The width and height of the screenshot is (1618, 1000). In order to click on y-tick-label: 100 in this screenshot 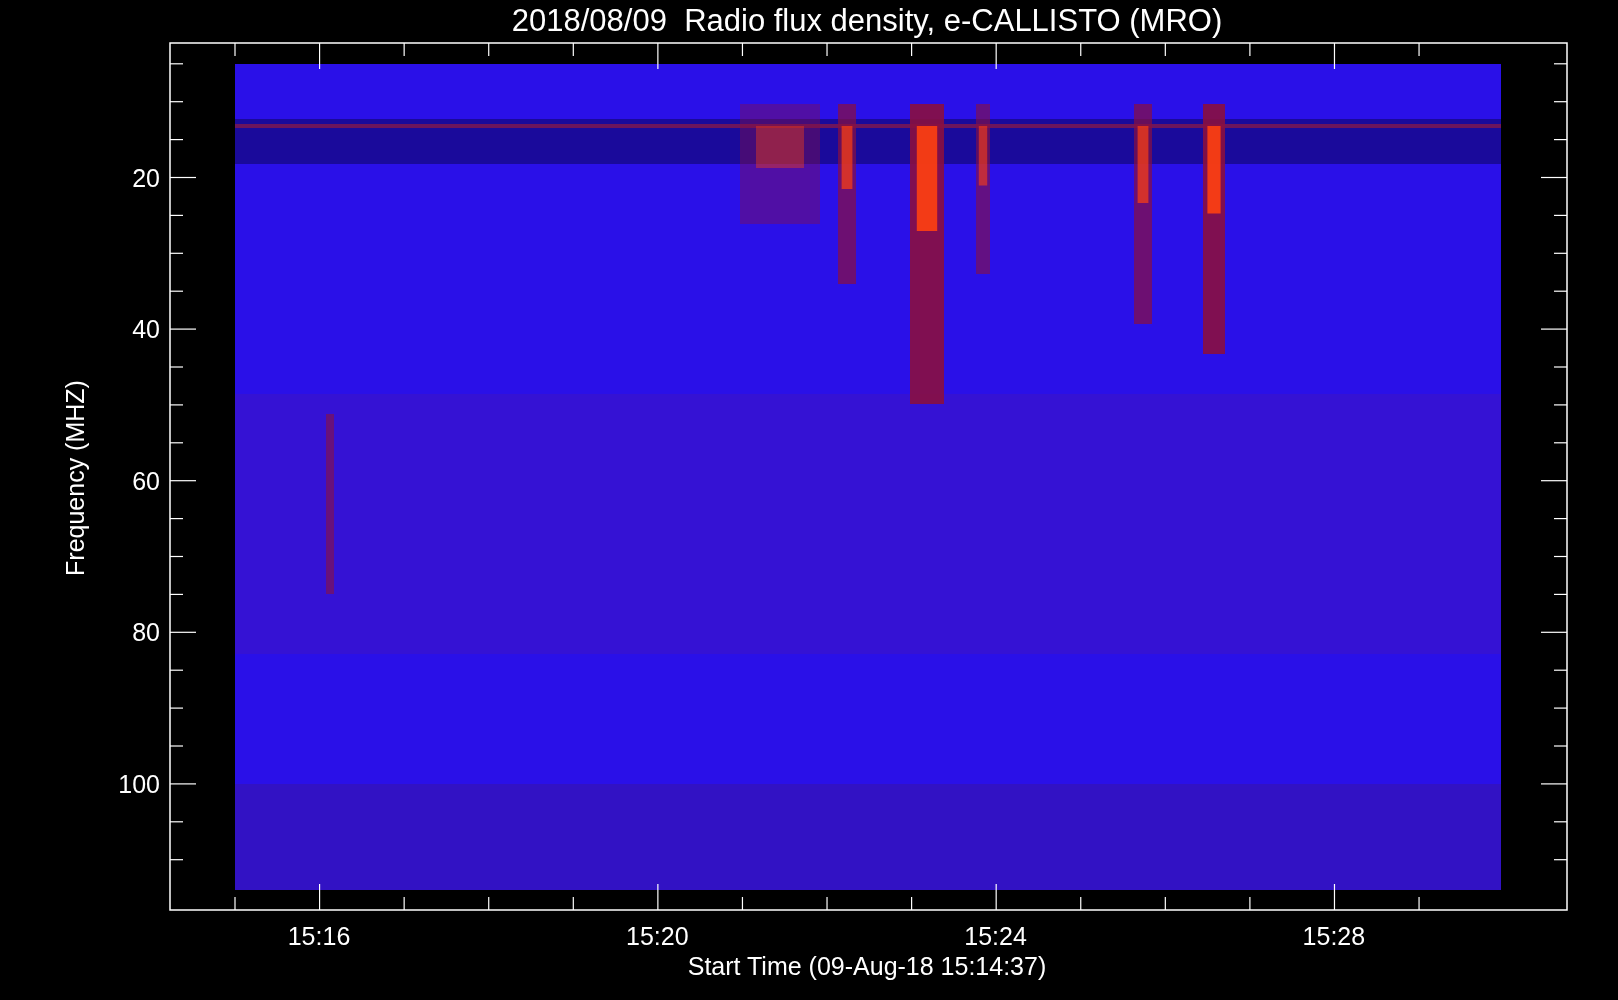, I will do `click(139, 783)`.